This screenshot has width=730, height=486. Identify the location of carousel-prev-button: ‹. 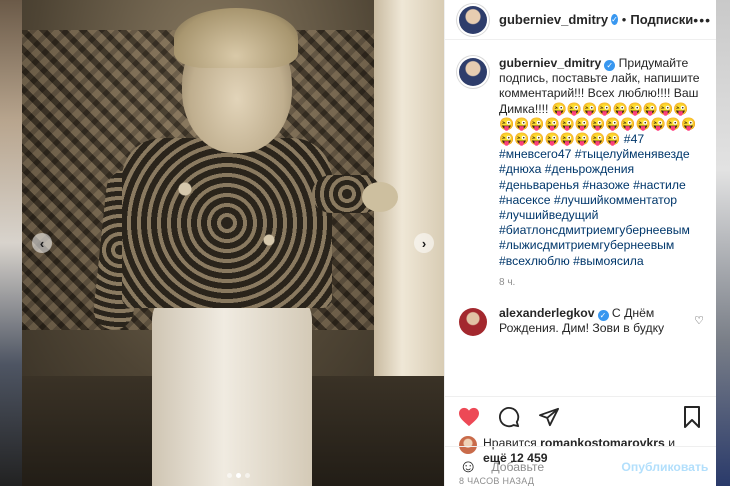
(42, 243).